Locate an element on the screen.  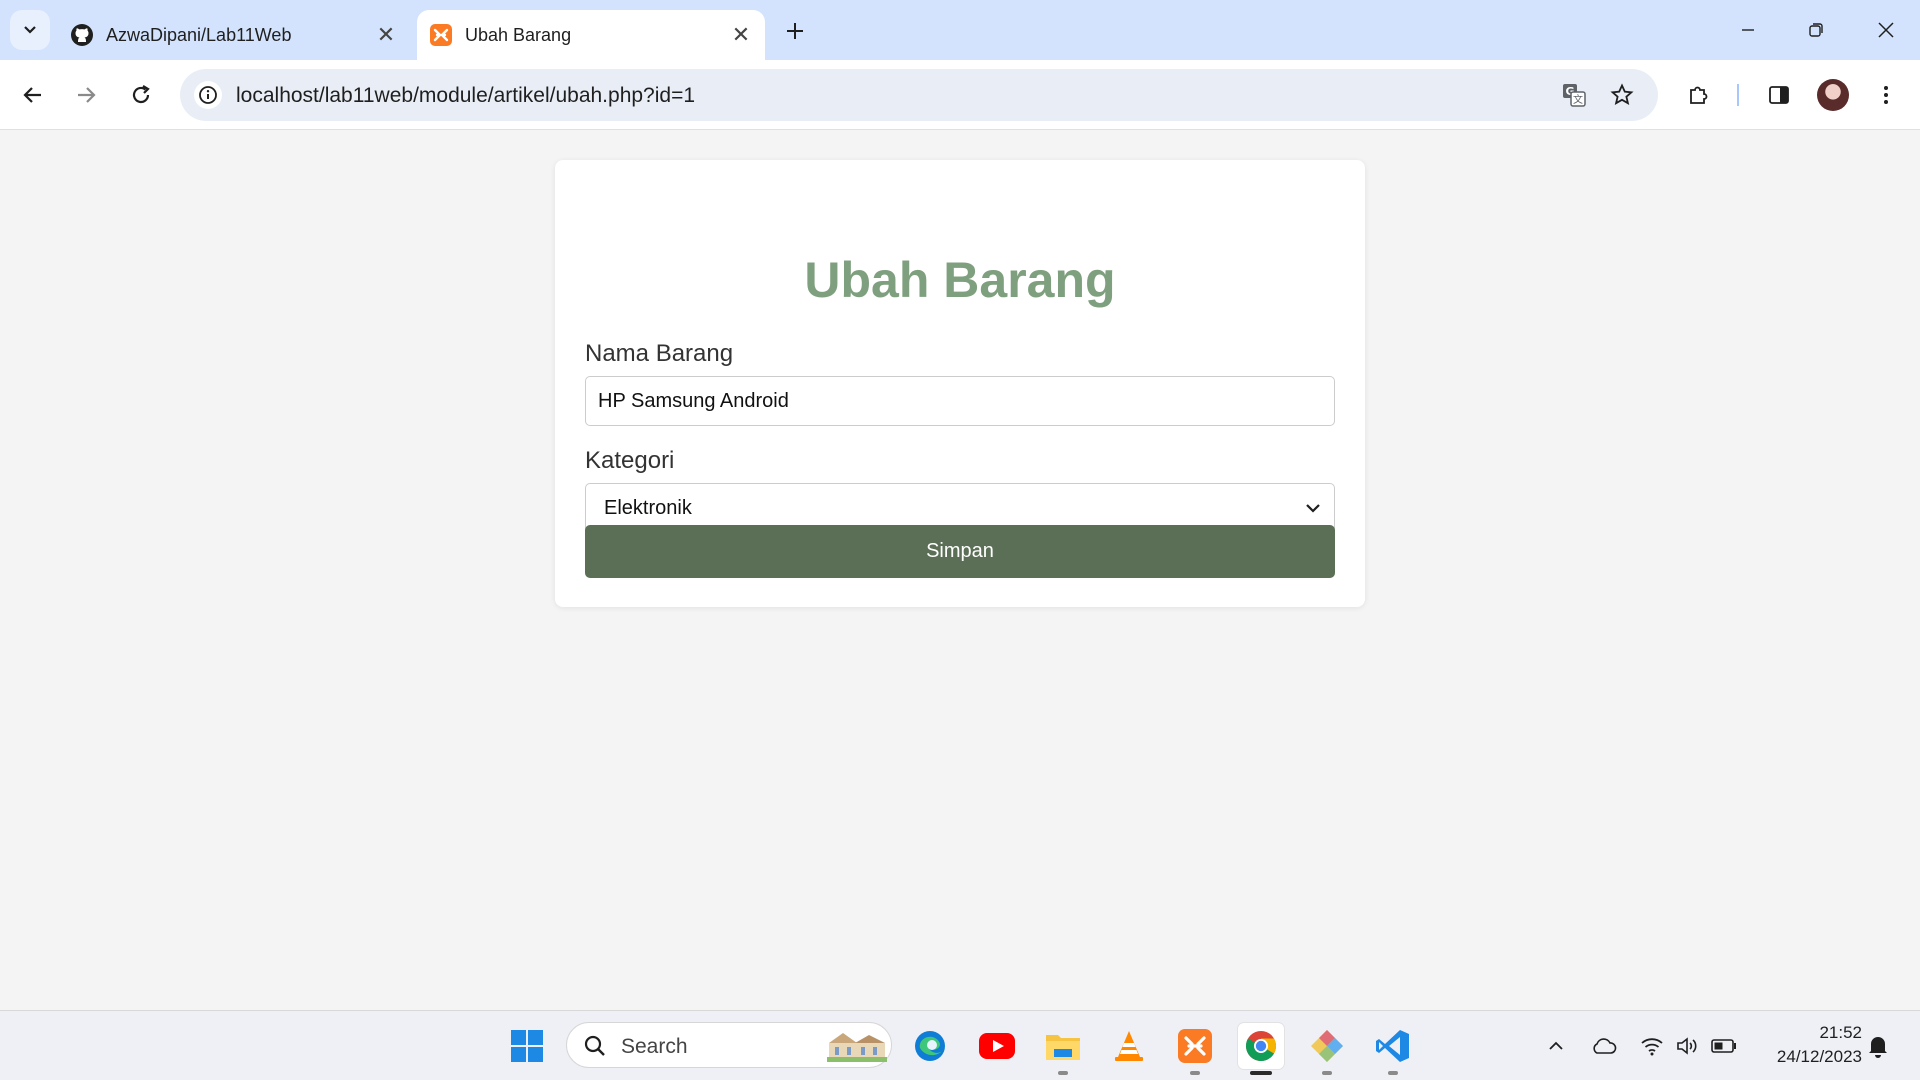
close-window-button is located at coordinates (1886, 30).